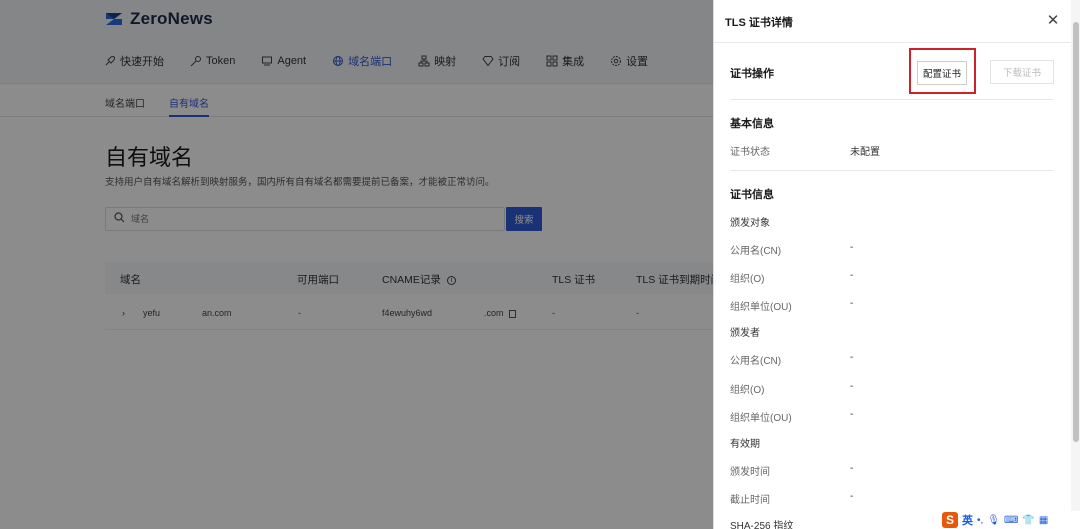  I want to click on issuer-o-value: -, so click(852, 386).